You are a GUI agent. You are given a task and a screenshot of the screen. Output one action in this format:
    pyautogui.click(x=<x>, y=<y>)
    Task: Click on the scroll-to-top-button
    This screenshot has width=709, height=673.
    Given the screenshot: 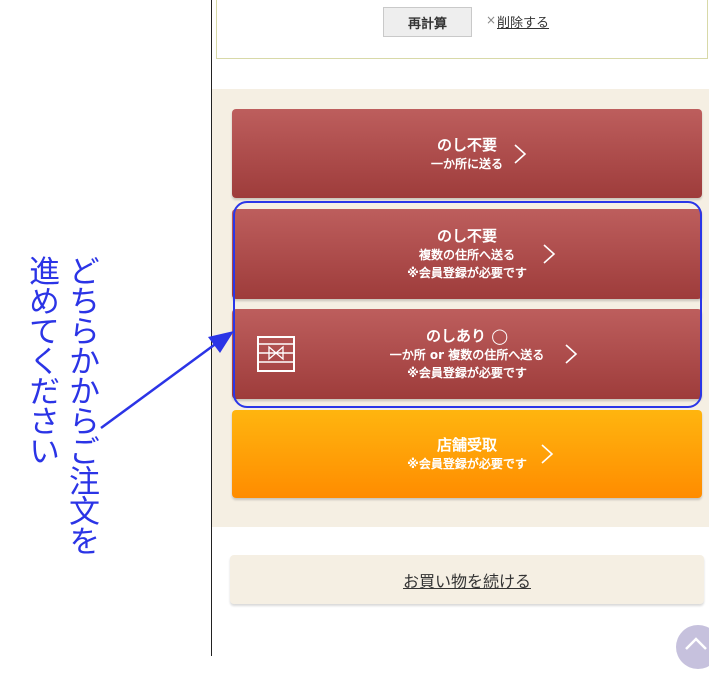 What is the action you would take?
    pyautogui.click(x=692, y=647)
    